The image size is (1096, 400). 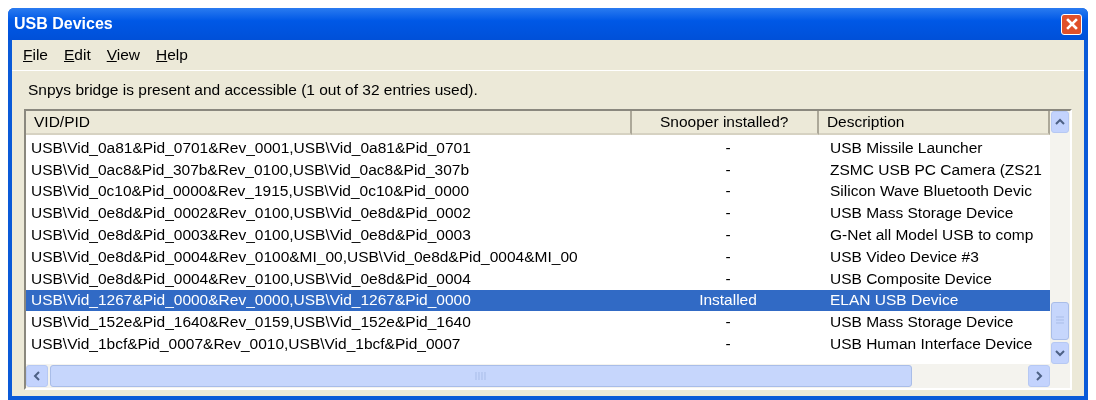 I want to click on vid-pid-cell-text: USB\Vid_0e8d&Pid_0002&Rev_0100,USB\Vid_0e8d&Pid_0002, so click(x=251, y=213).